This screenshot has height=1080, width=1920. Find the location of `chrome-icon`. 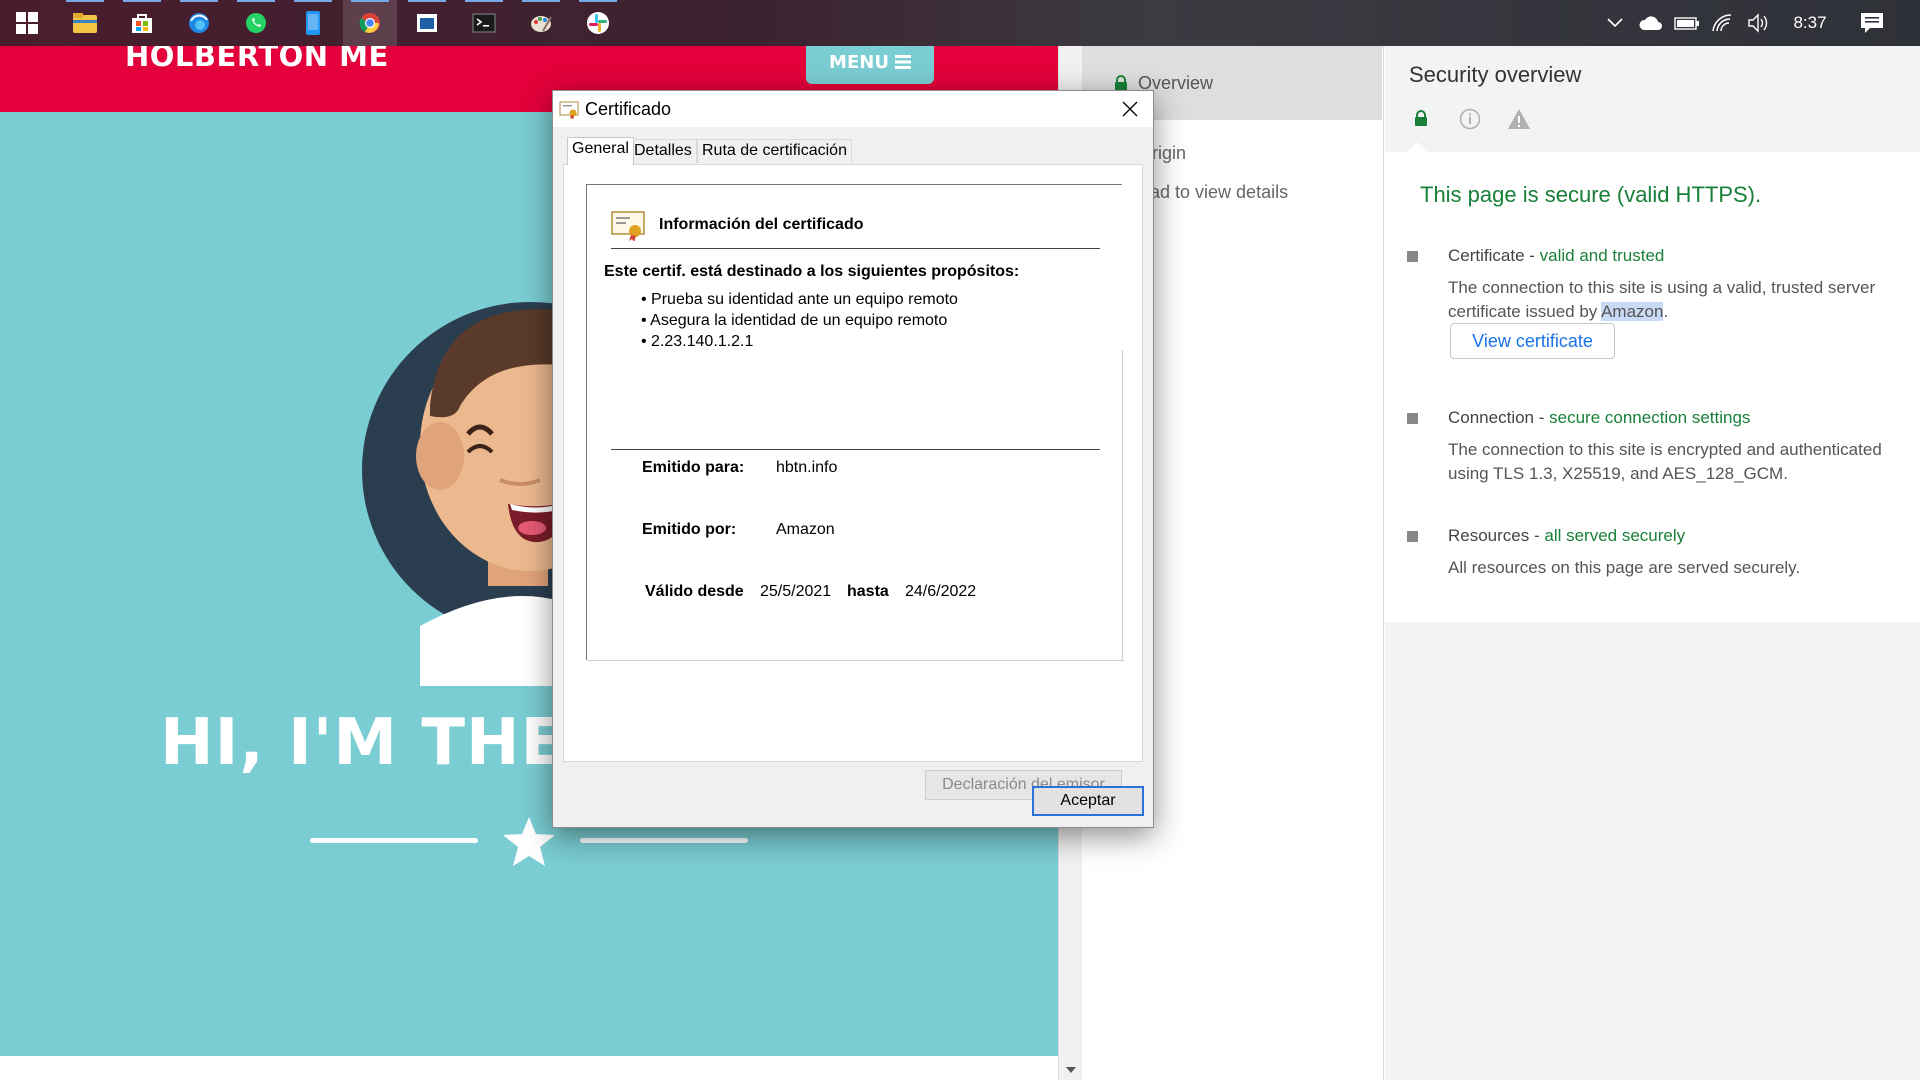

chrome-icon is located at coordinates (369, 23).